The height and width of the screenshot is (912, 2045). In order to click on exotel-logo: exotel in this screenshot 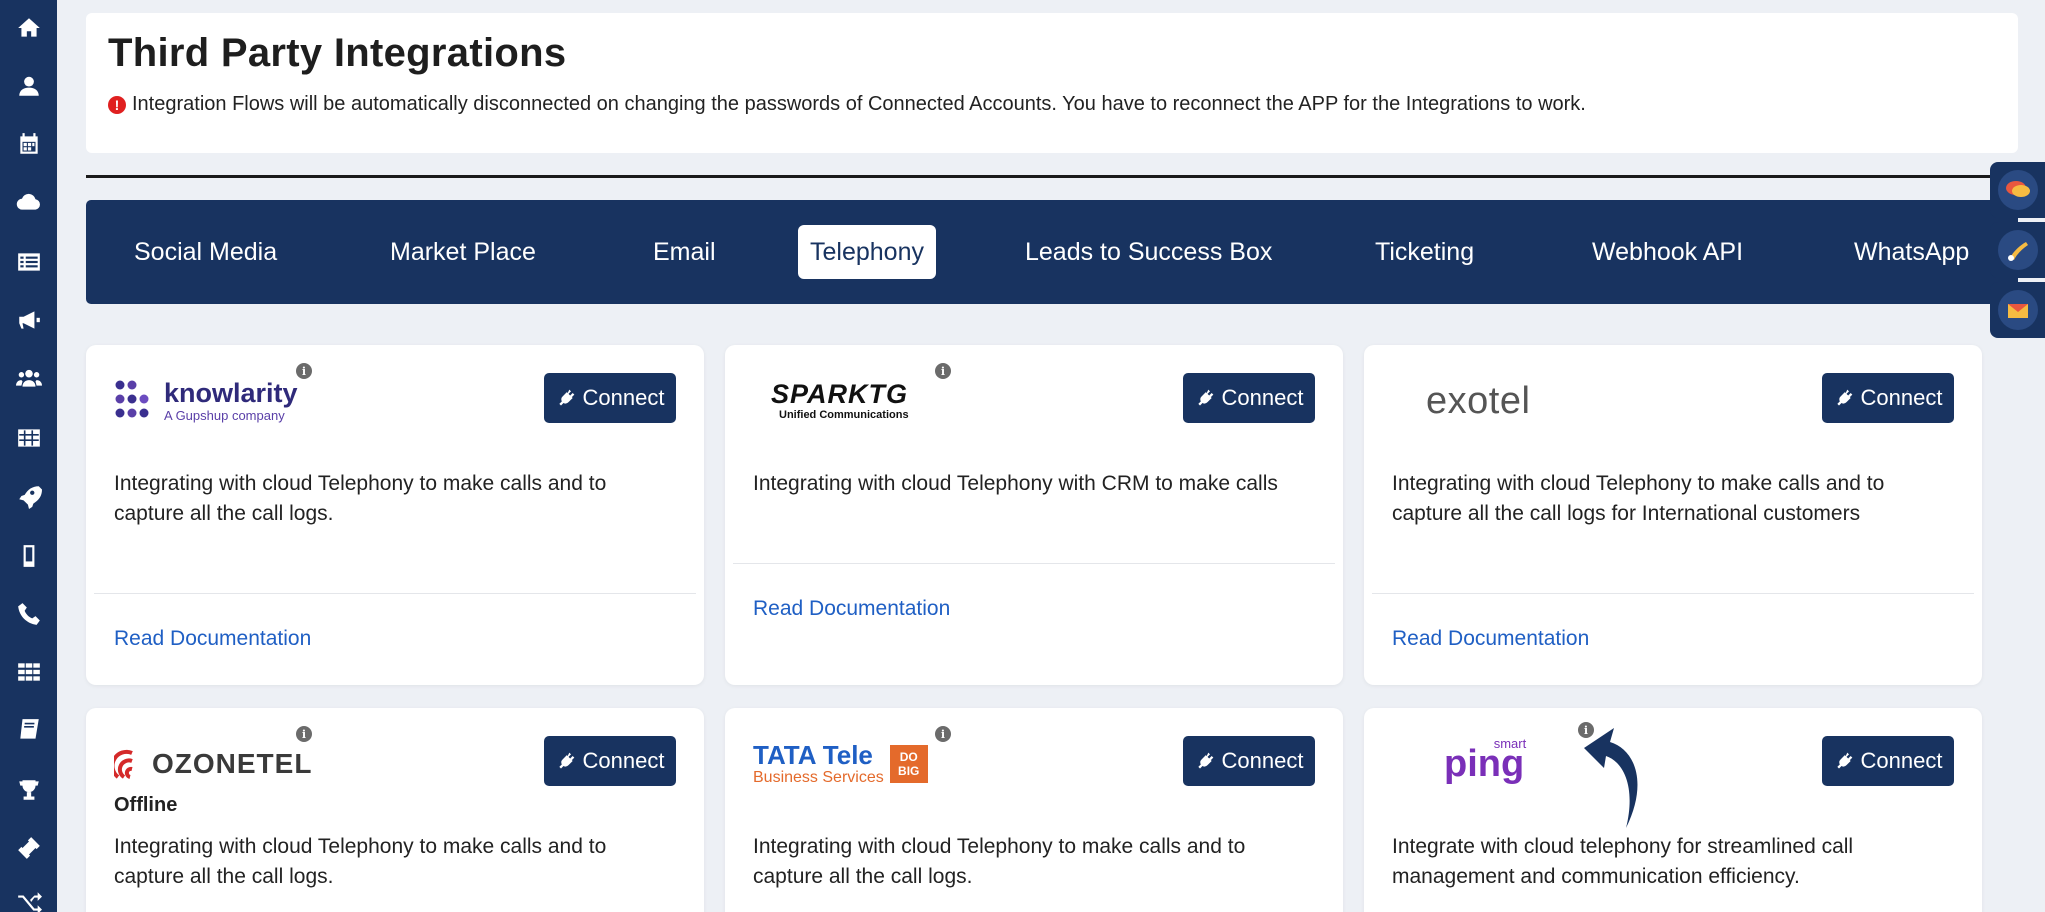, I will do `click(1478, 401)`.